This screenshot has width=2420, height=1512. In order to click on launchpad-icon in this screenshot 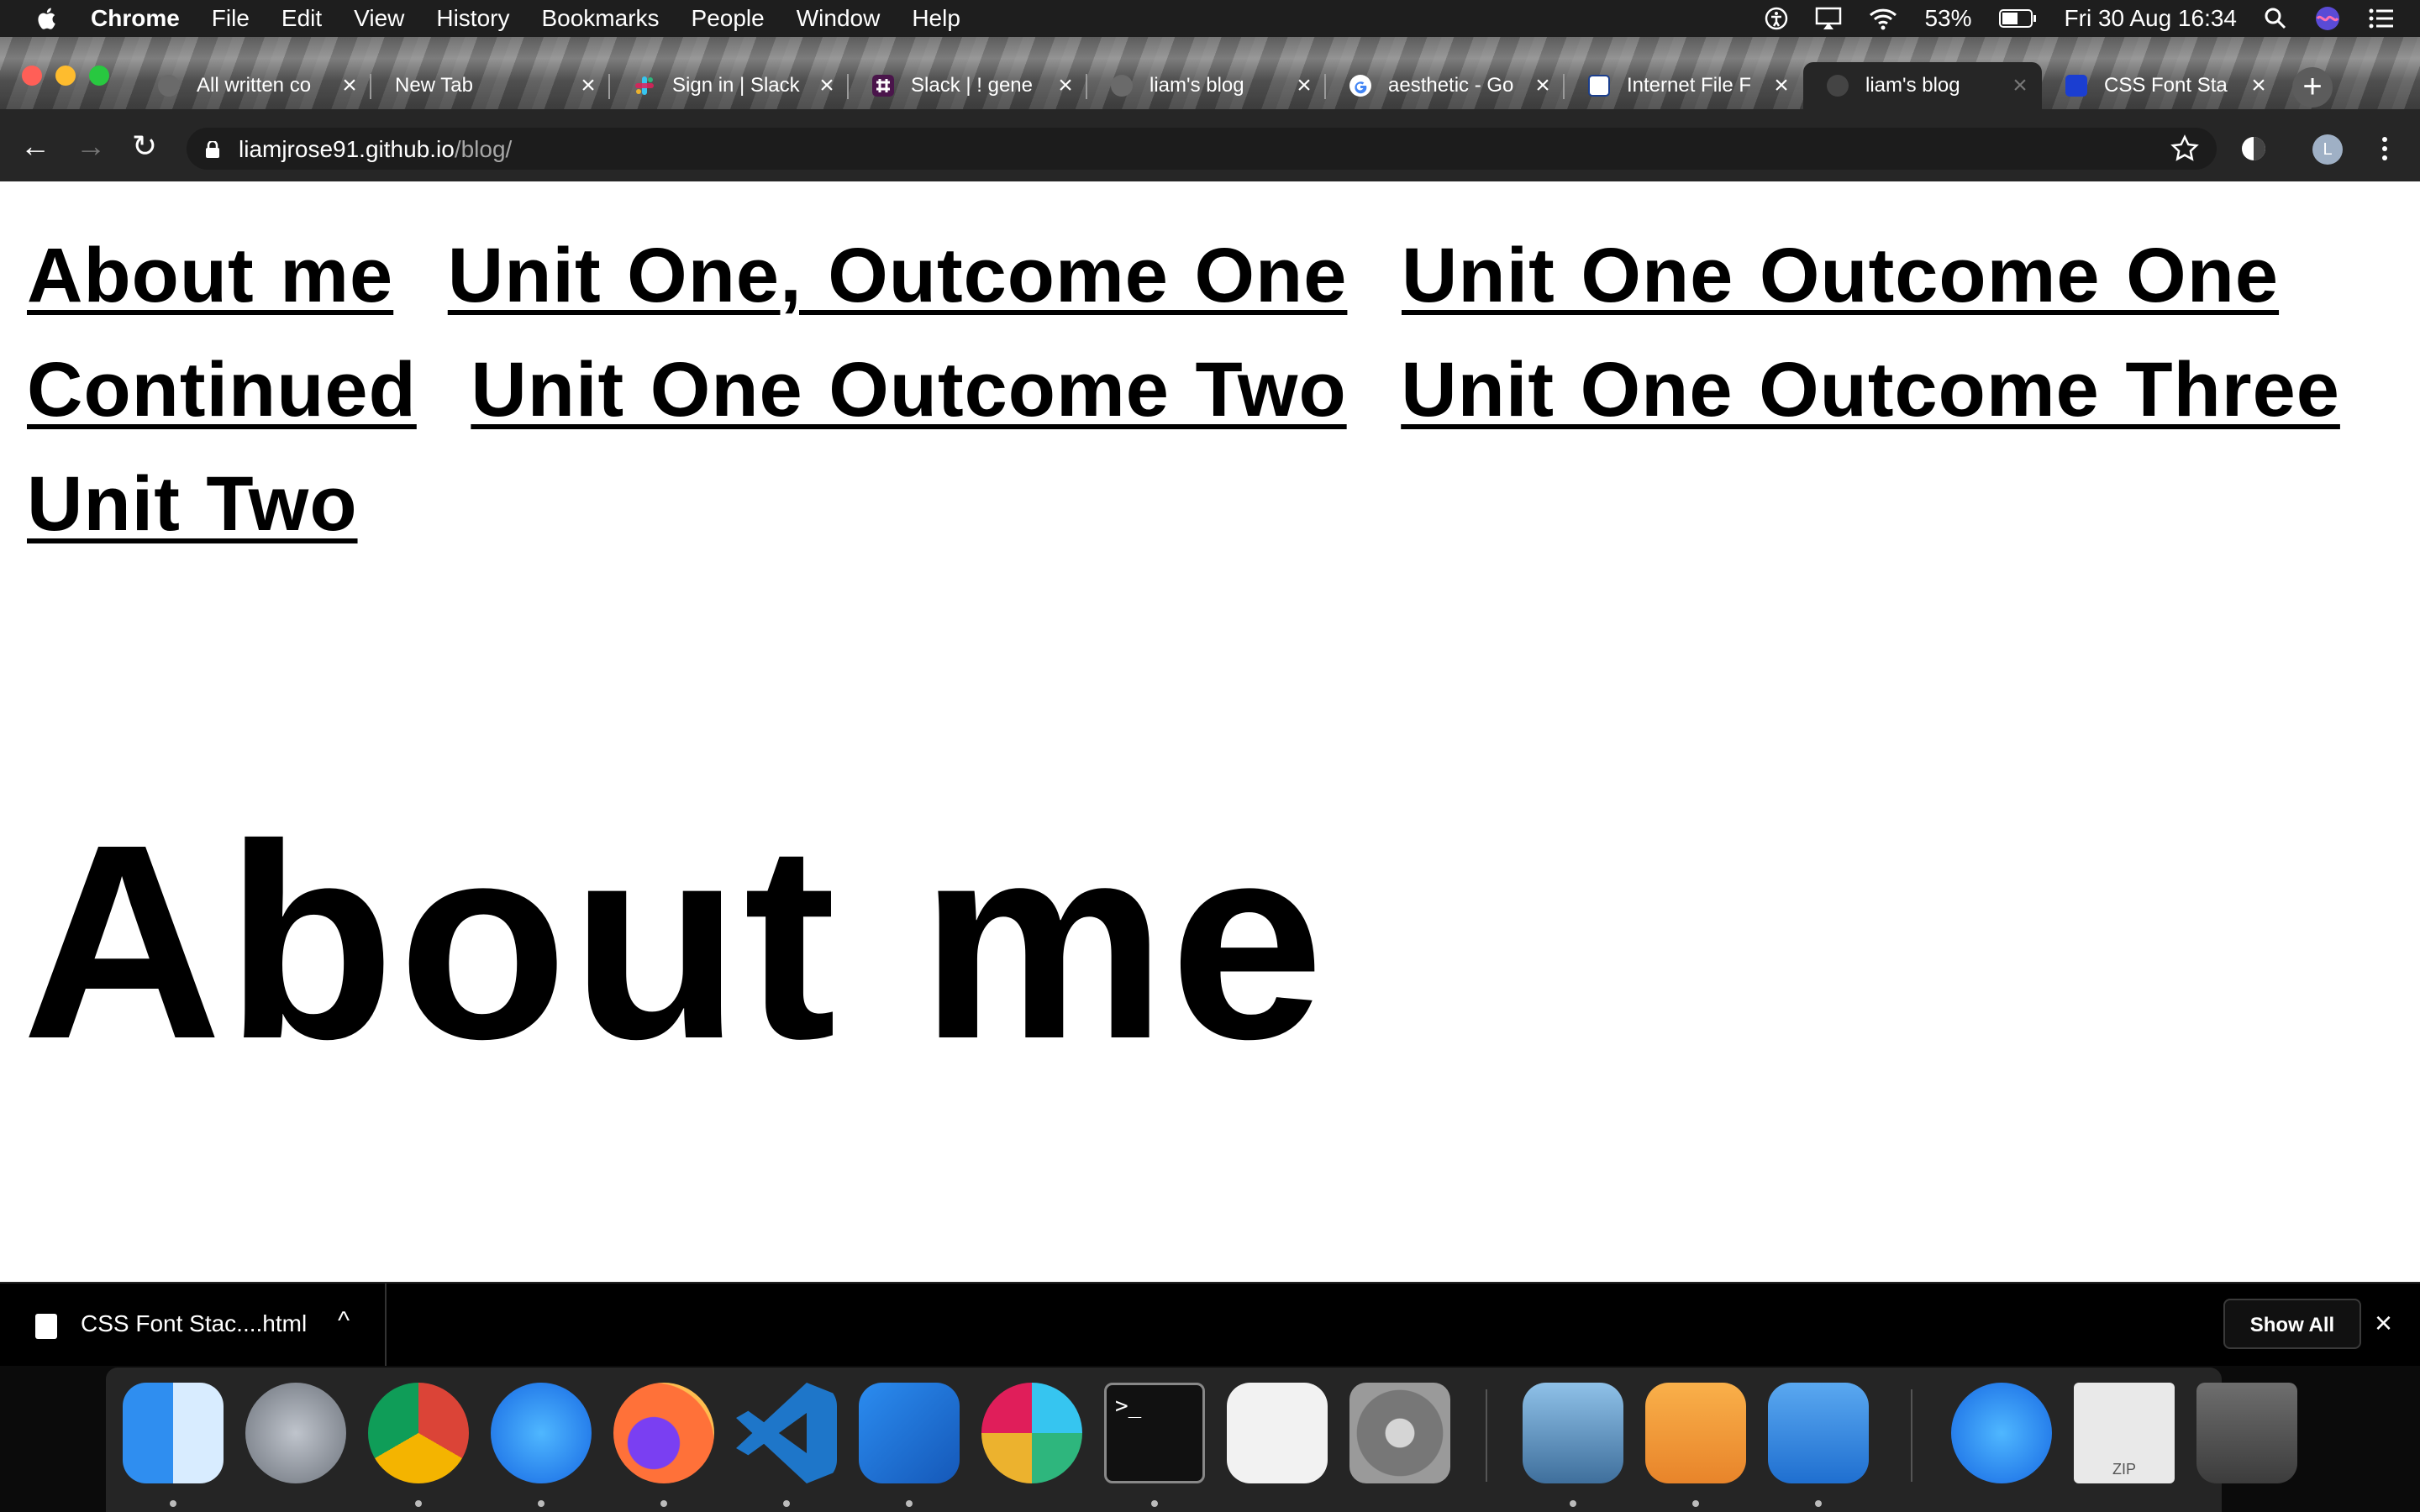, I will do `click(295, 1433)`.